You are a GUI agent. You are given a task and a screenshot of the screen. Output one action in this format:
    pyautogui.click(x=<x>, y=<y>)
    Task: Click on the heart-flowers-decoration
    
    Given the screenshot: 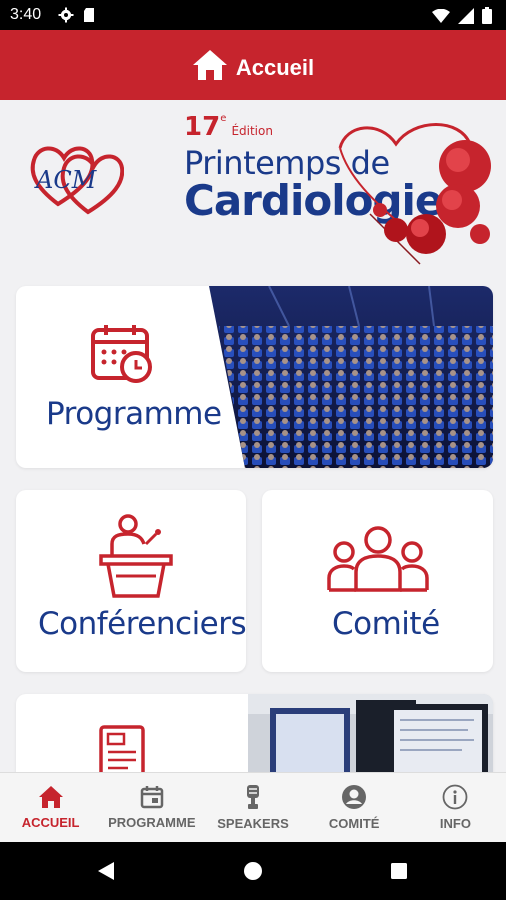 What is the action you would take?
    pyautogui.click(x=414, y=194)
    